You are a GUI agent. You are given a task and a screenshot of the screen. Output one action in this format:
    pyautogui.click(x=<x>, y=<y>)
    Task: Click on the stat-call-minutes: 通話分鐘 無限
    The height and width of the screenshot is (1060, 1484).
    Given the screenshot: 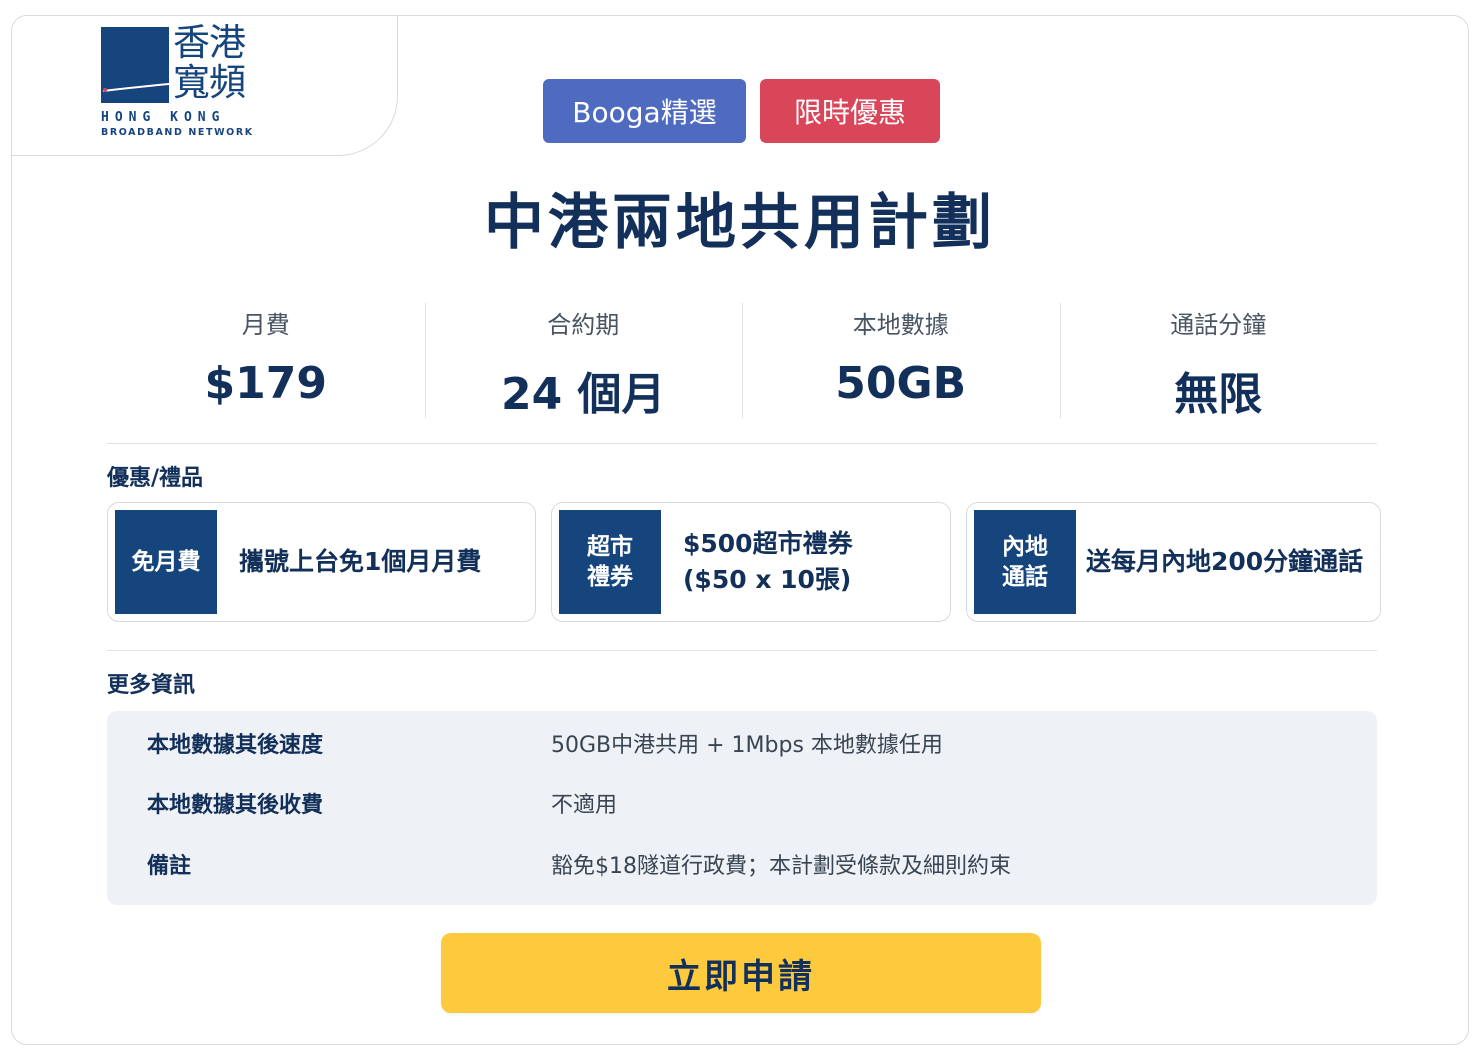 What is the action you would take?
    pyautogui.click(x=1218, y=361)
    